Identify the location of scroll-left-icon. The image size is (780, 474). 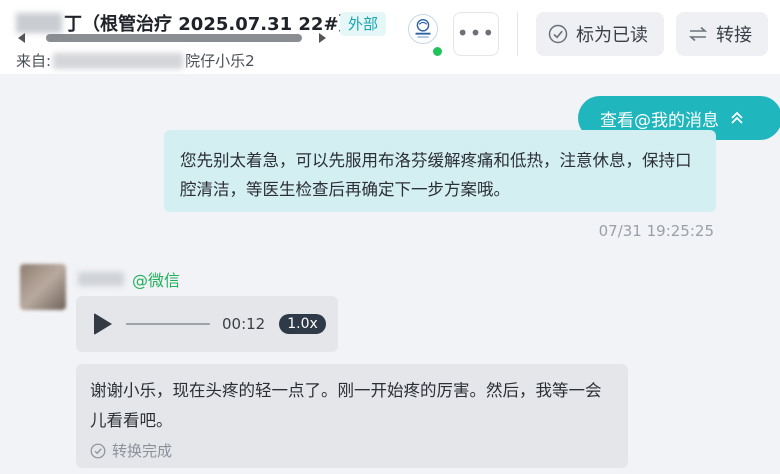
(21, 38).